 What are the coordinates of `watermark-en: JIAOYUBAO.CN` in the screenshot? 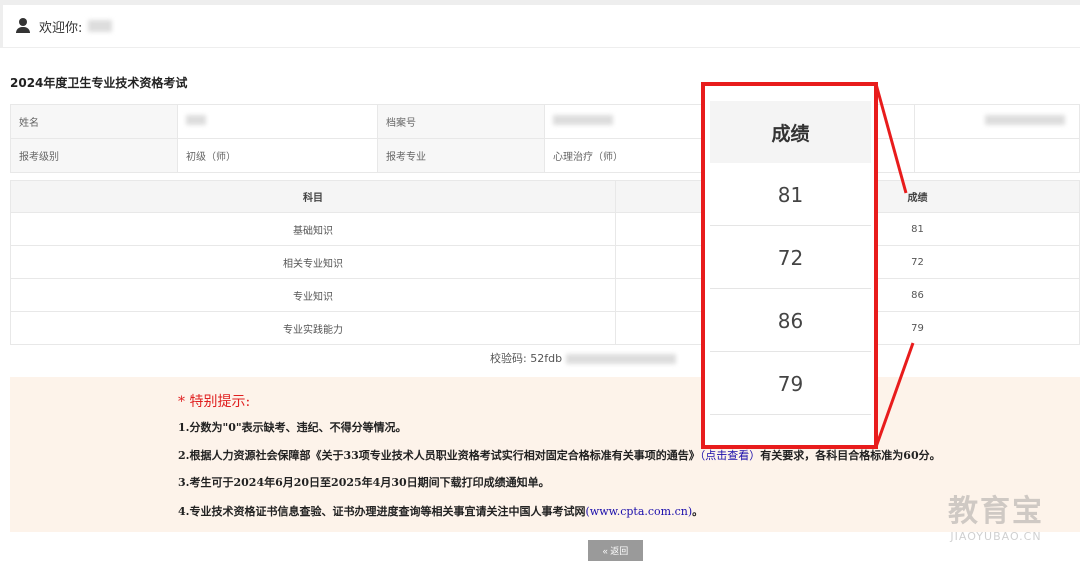 It's located at (996, 536).